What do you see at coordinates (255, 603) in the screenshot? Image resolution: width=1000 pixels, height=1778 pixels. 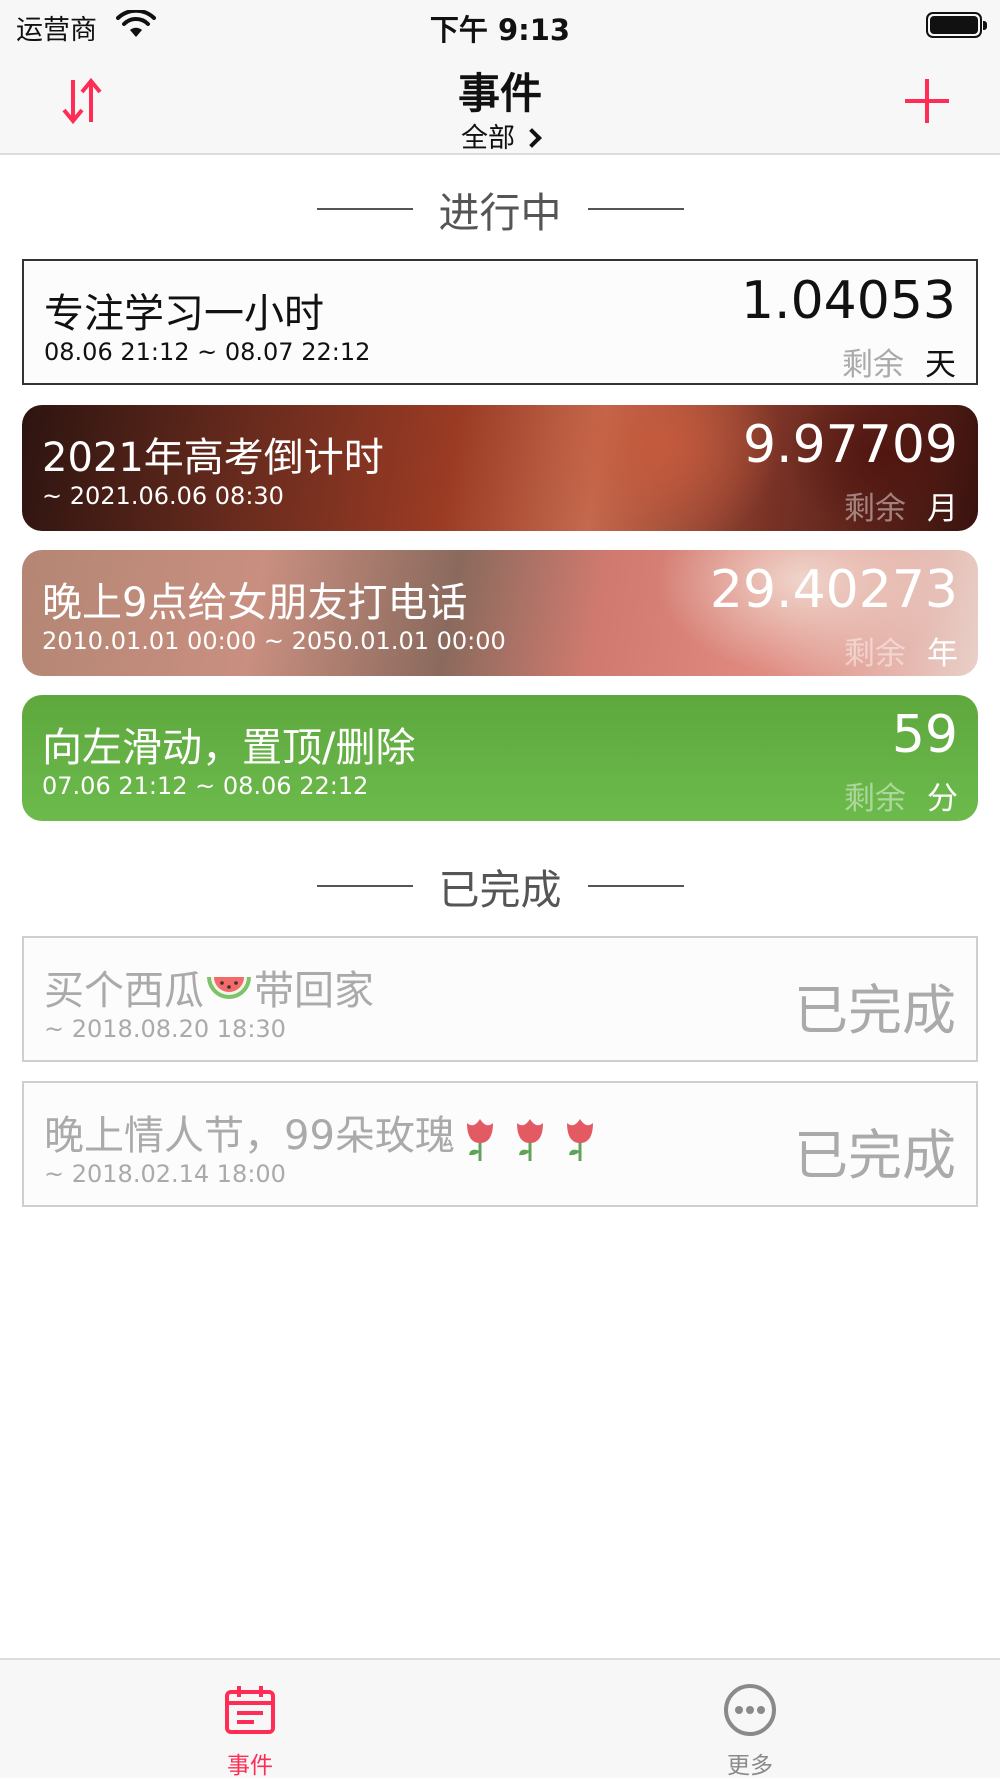 I see `event-title: 晚上9点给女朋友打电话` at bounding box center [255, 603].